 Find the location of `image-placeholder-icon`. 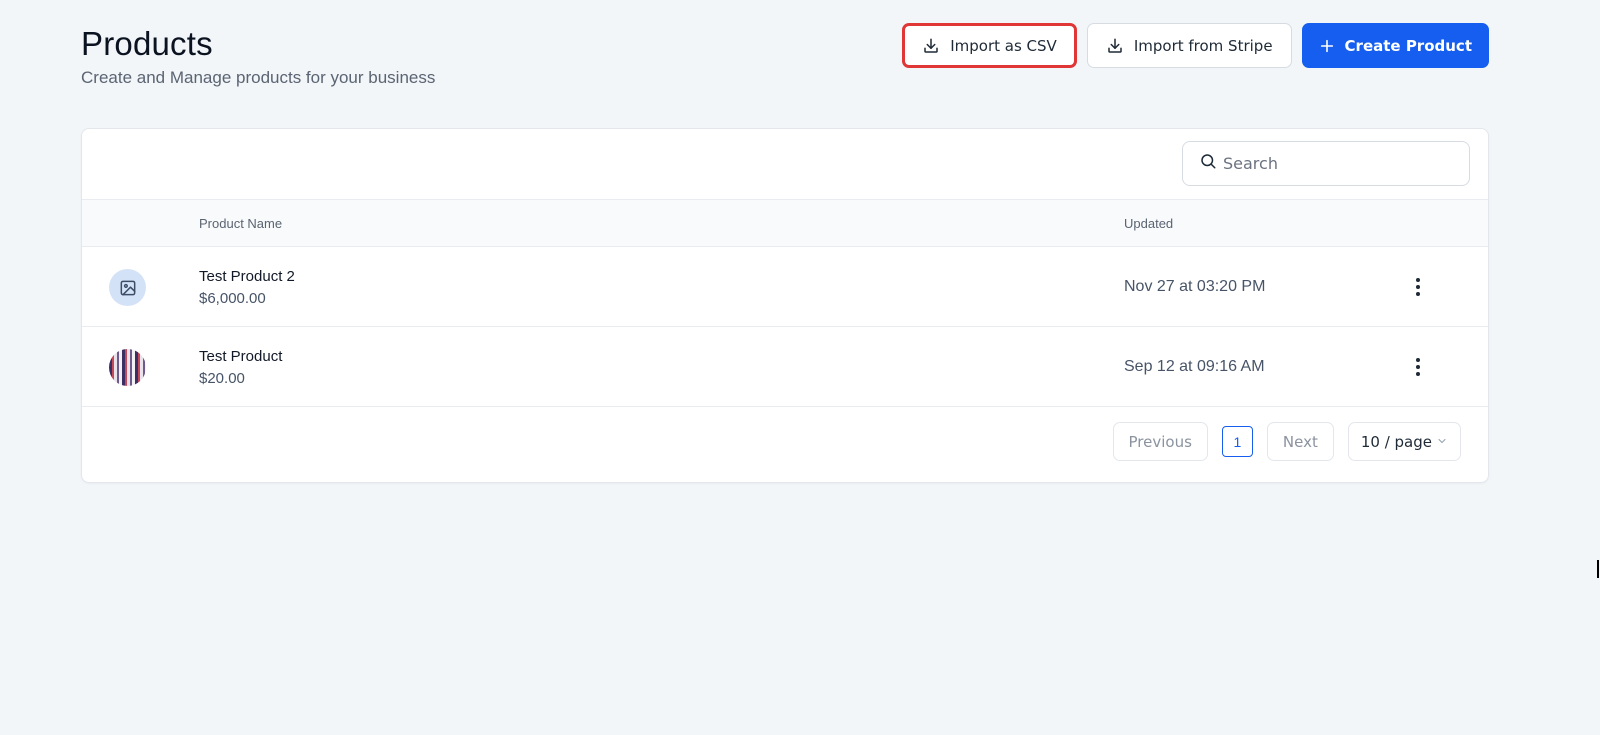

image-placeholder-icon is located at coordinates (127, 287).